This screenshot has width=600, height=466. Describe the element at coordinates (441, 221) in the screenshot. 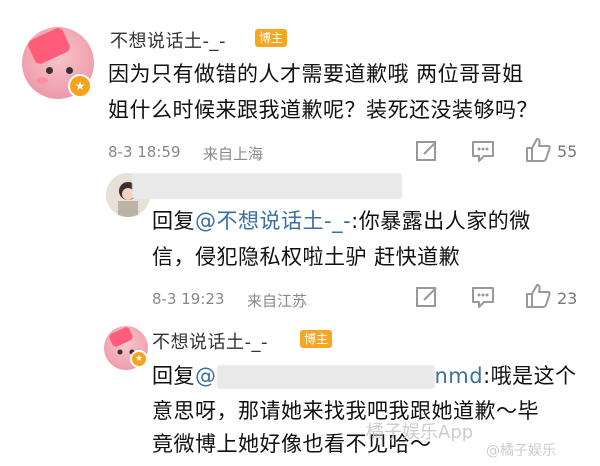

I see `reply1-text: :你暴露出人家的微` at that location.